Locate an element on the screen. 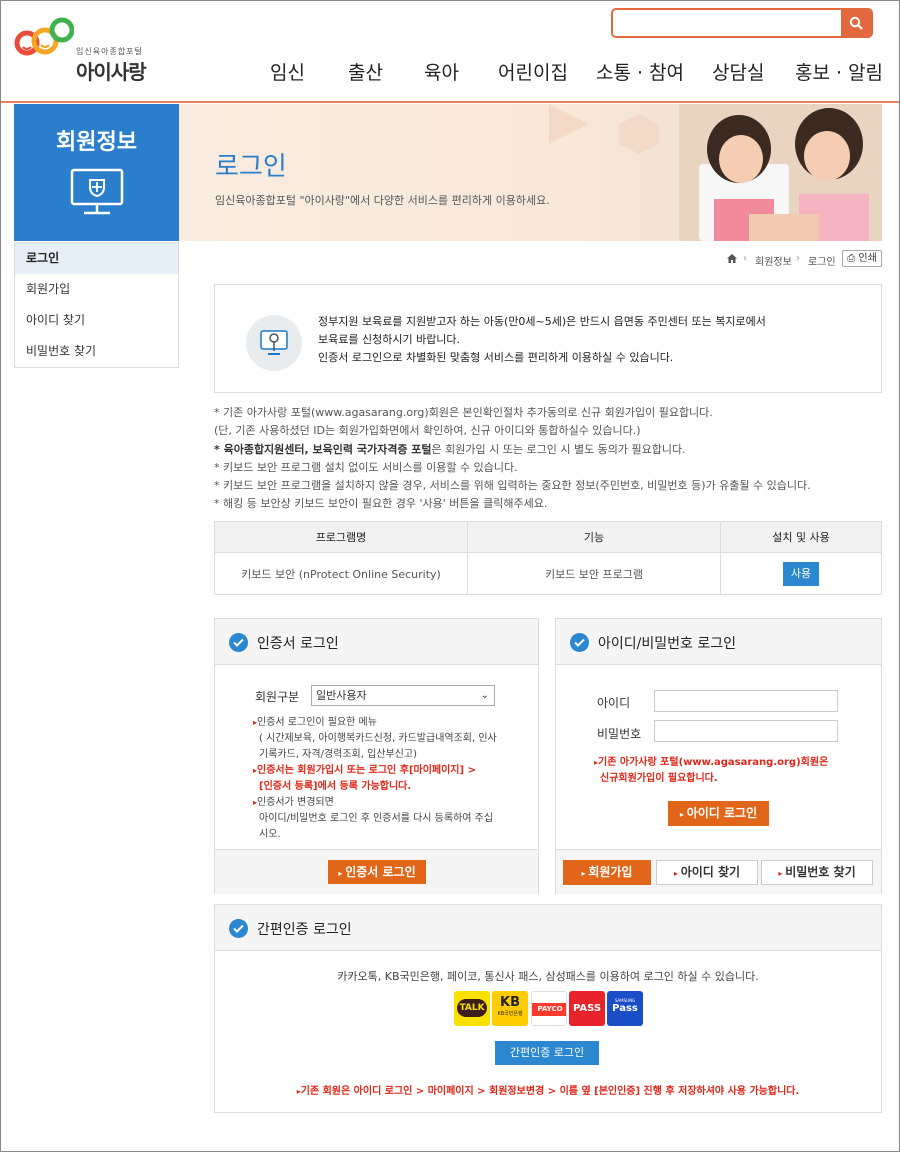 This screenshot has height=1152, width=900. side-menu-item-join: 회원가입 is located at coordinates (96, 289).